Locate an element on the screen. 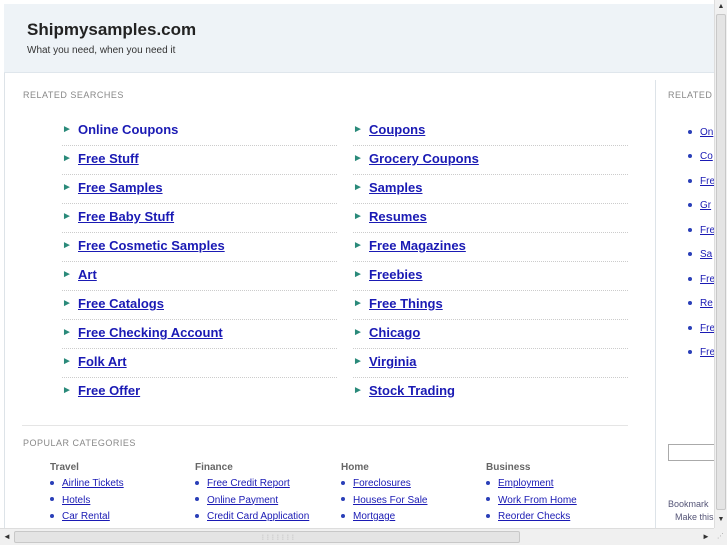 Image resolution: width=727 pixels, height=545 pixels. related-search-link: Free Catalogs is located at coordinates (121, 303).